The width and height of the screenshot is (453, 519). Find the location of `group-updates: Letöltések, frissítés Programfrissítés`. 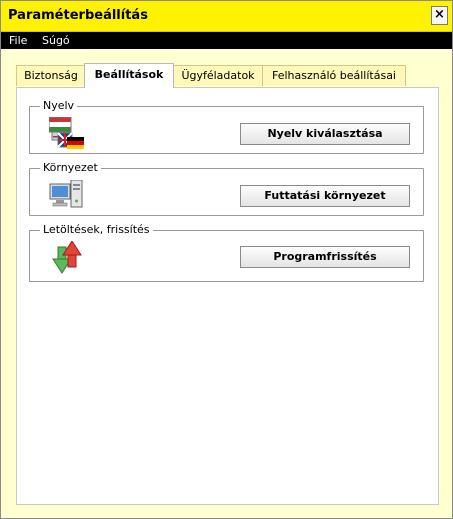

group-updates: Letöltések, frissítés Programfrissítés is located at coordinates (226, 252).